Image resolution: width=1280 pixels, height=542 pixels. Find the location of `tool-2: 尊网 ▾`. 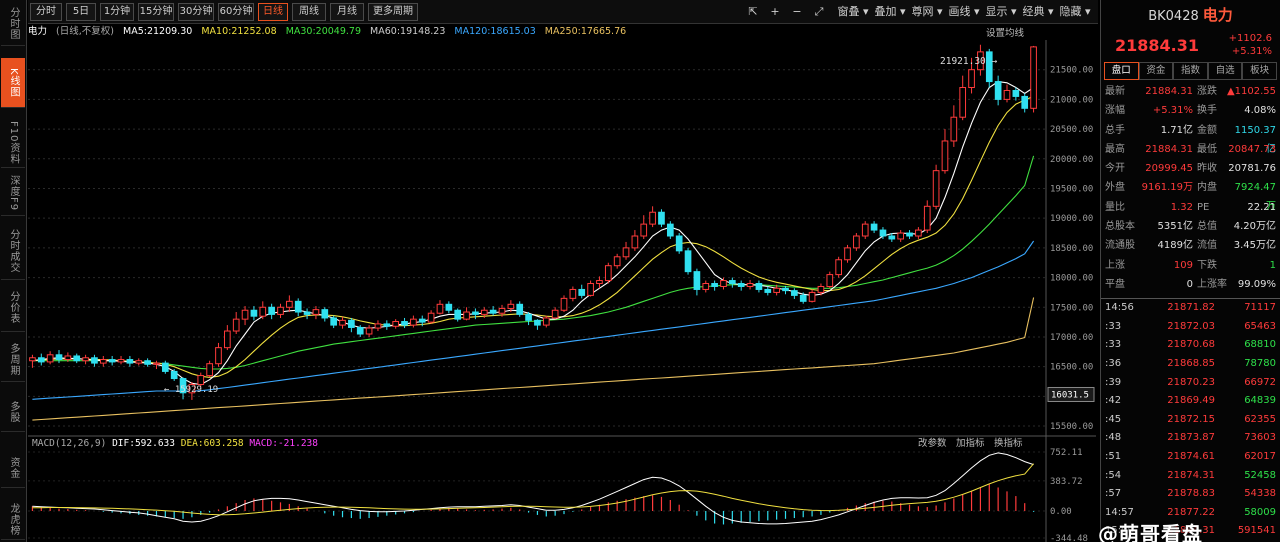

tool-2: 尊网 ▾ is located at coordinates (927, 12).